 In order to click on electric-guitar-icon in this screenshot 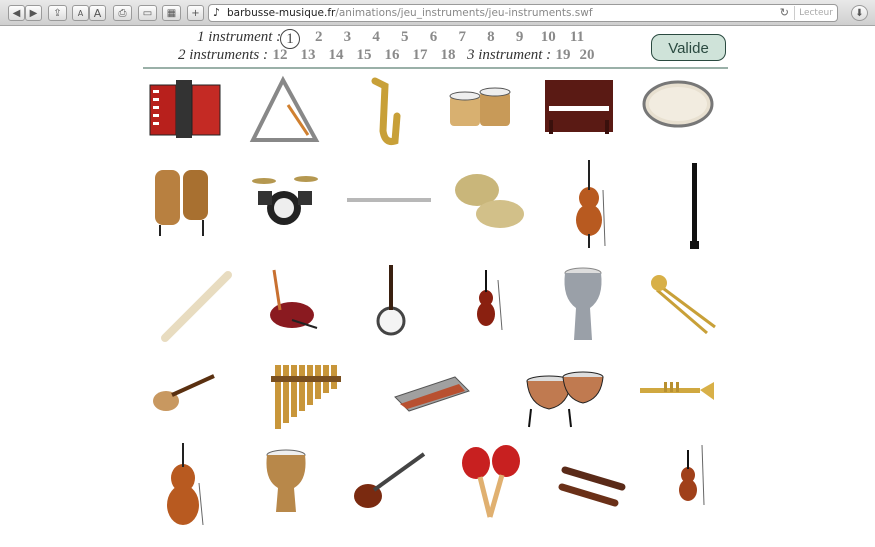, I will do `click(390, 480)`.